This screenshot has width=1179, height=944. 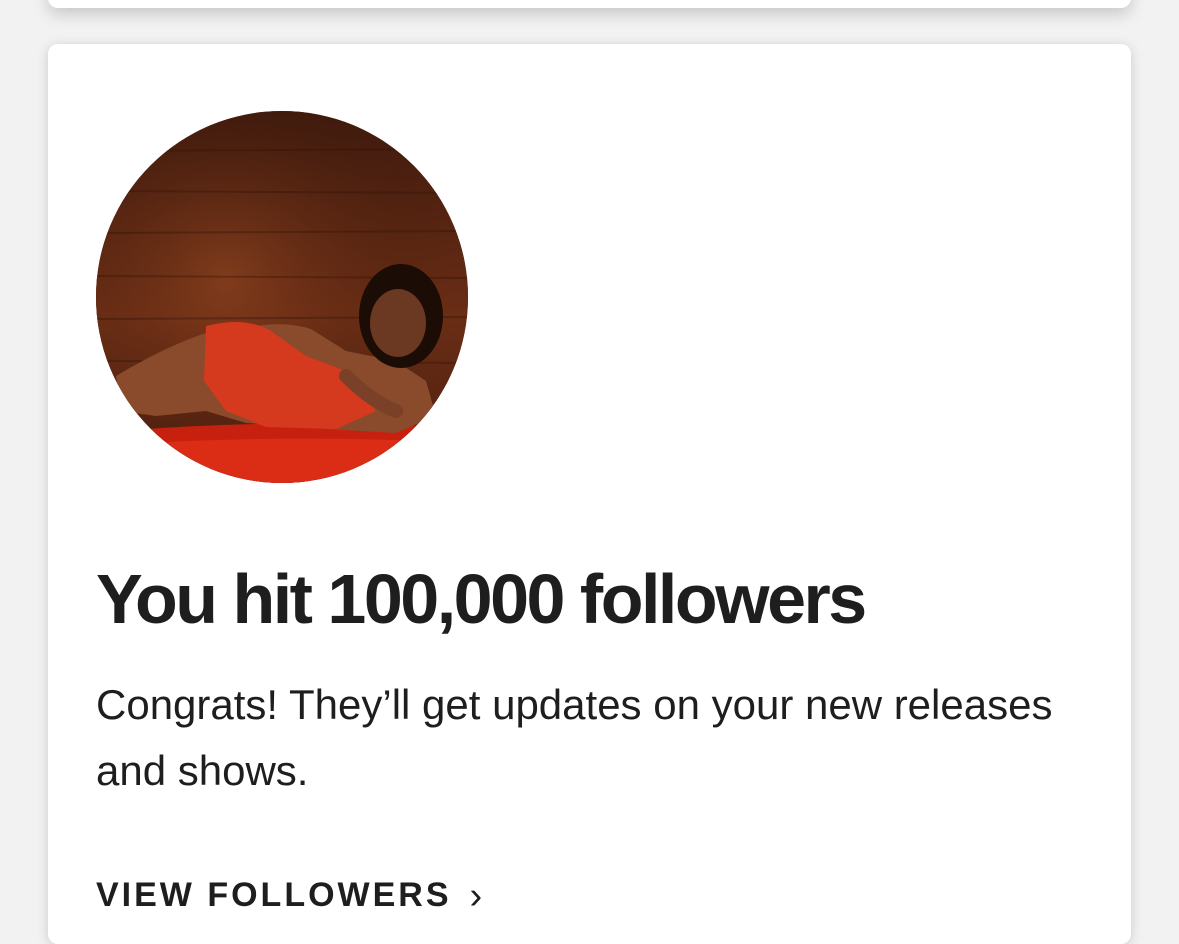 I want to click on view-followers-button: VIEW FOLLOWERS ›, so click(x=289, y=895).